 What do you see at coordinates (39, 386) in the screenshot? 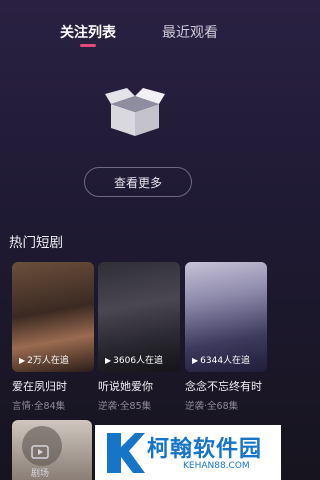
I see `drama-title: 爱在夙归时` at bounding box center [39, 386].